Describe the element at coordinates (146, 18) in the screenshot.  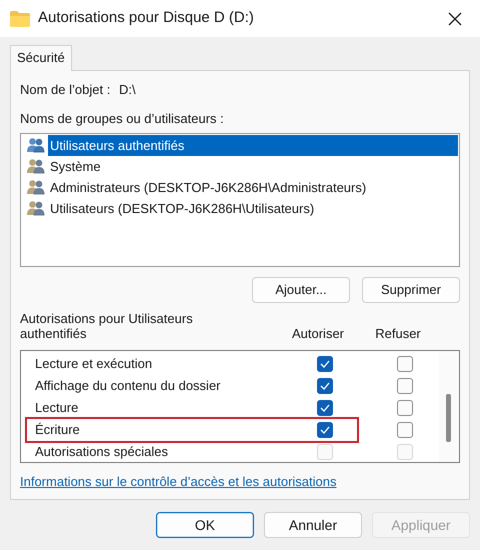
I see `window-title: Autorisations pour Disque D (D:)` at that location.